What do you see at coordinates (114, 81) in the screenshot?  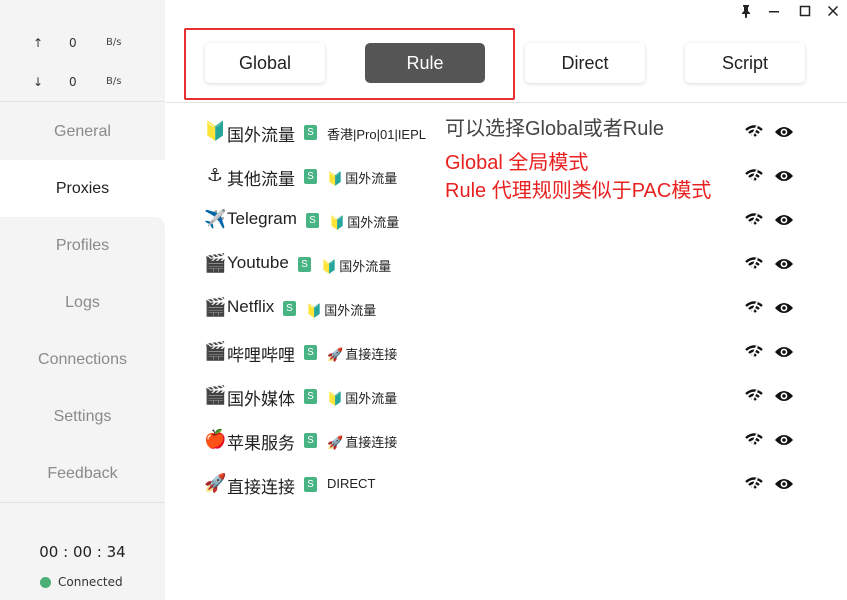 I see `download-unit: B/s` at bounding box center [114, 81].